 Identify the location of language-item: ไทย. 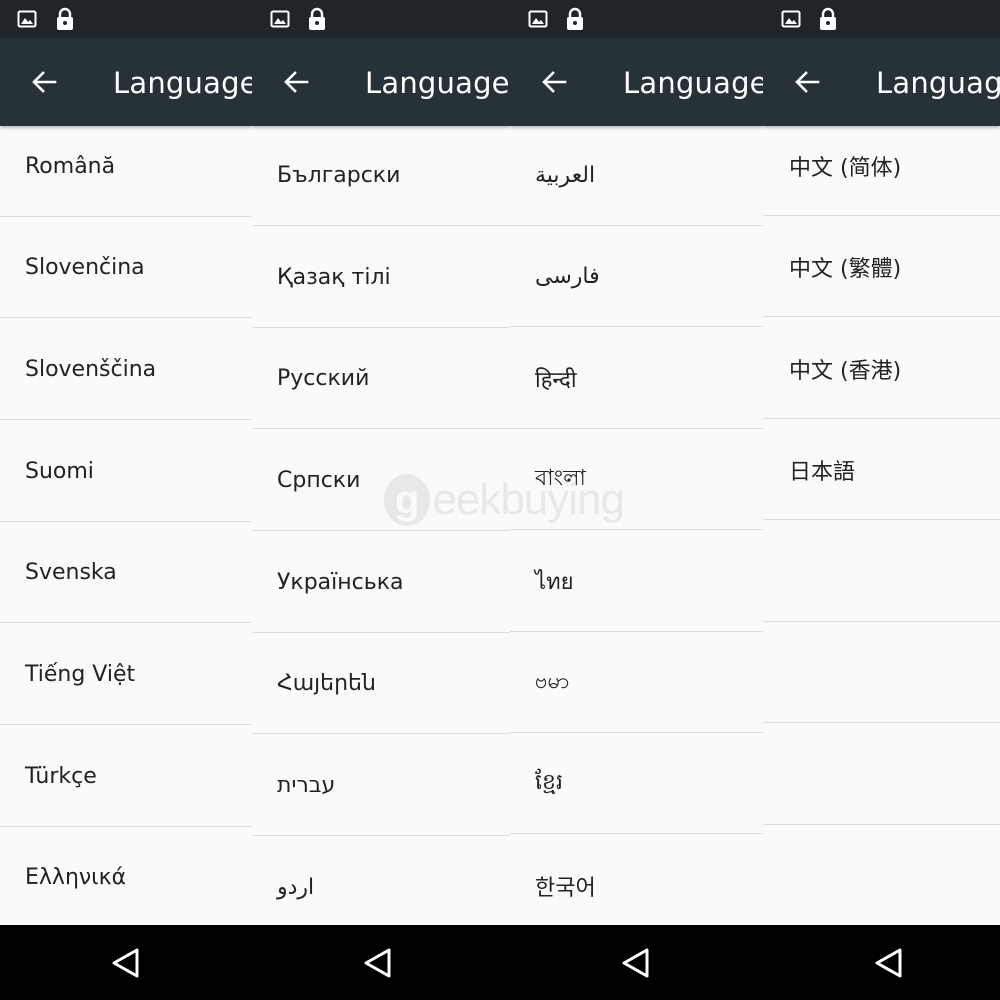
(636, 582).